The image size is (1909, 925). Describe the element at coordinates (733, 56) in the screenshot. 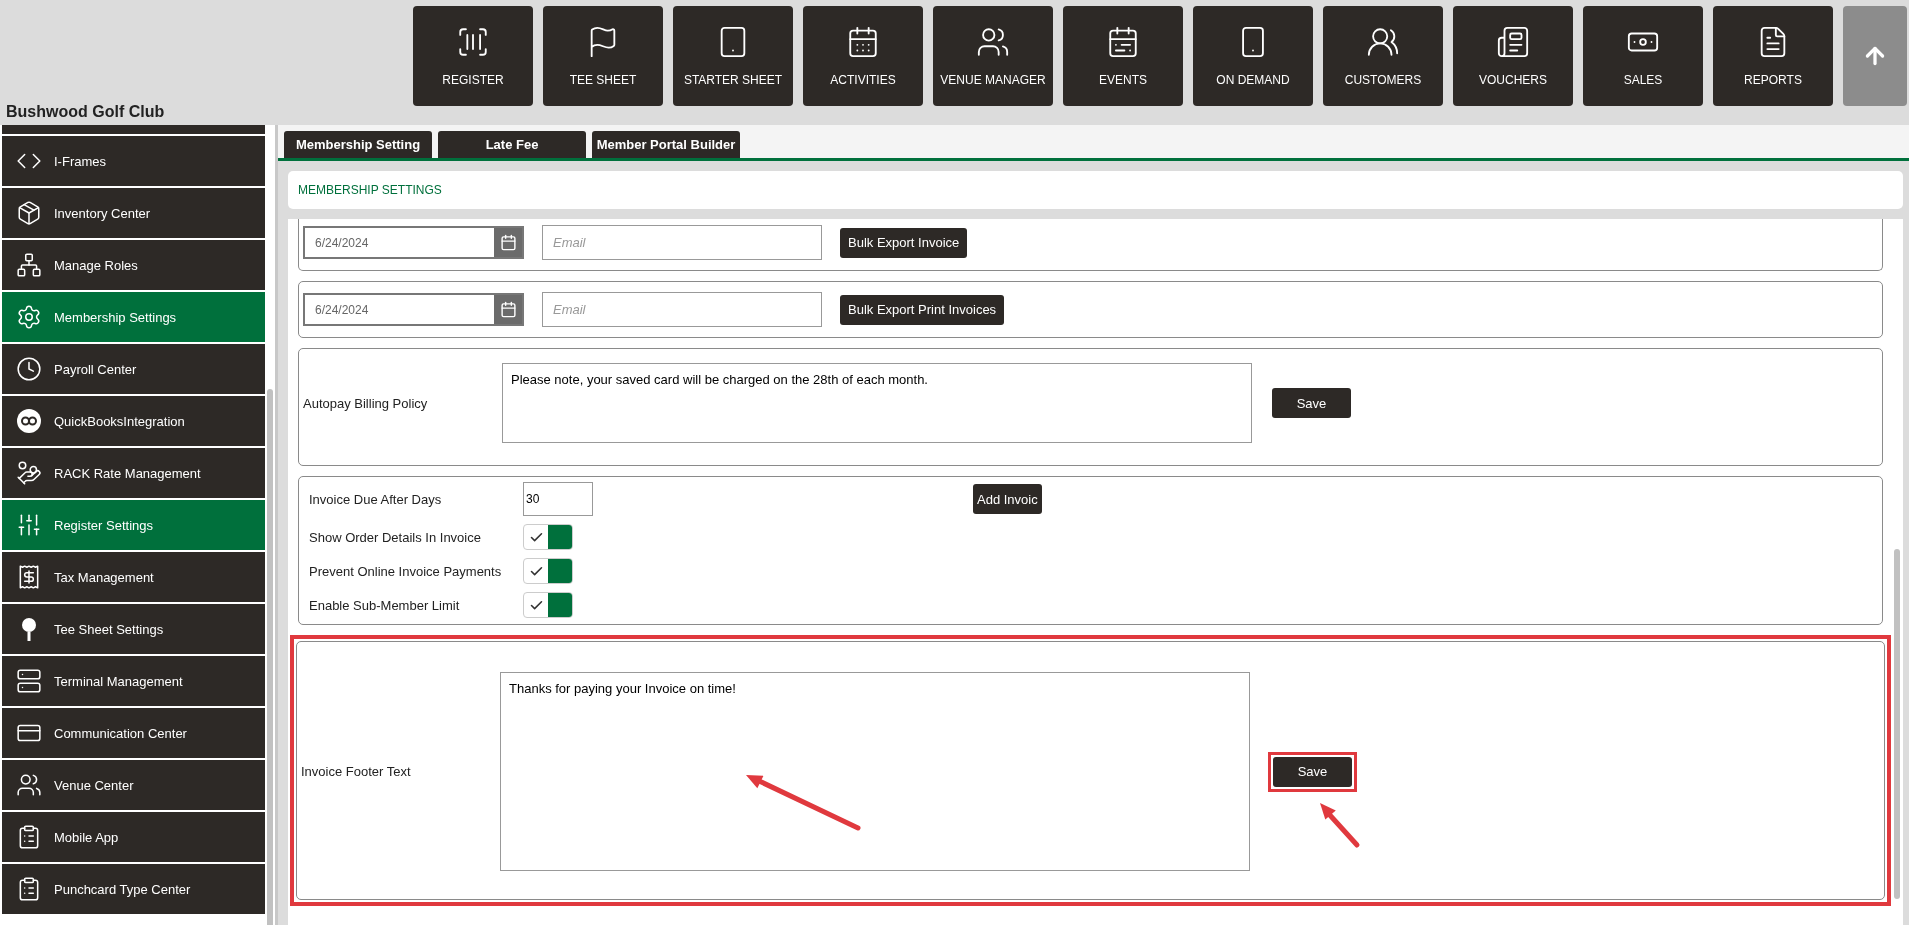

I see `nav-button: STARTER SHEET` at that location.